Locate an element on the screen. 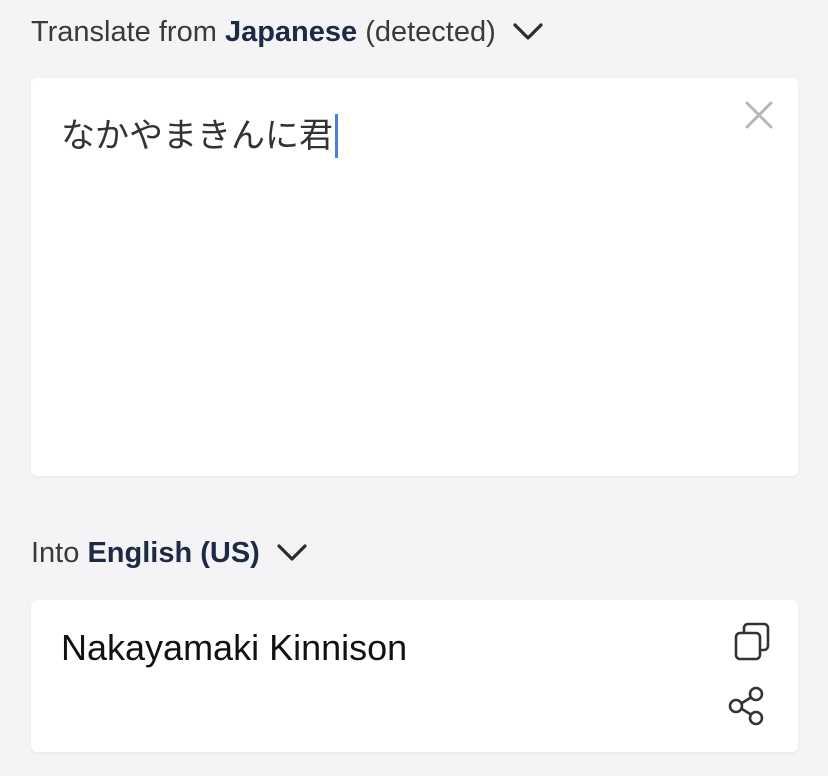 The height and width of the screenshot is (776, 828). source-language-suffix: (detected) is located at coordinates (430, 31).